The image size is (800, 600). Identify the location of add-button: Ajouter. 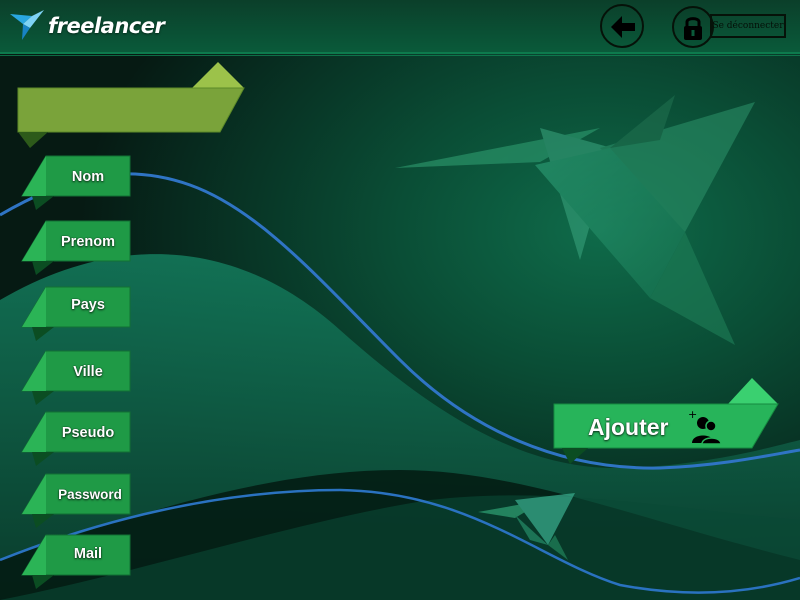
(668, 422).